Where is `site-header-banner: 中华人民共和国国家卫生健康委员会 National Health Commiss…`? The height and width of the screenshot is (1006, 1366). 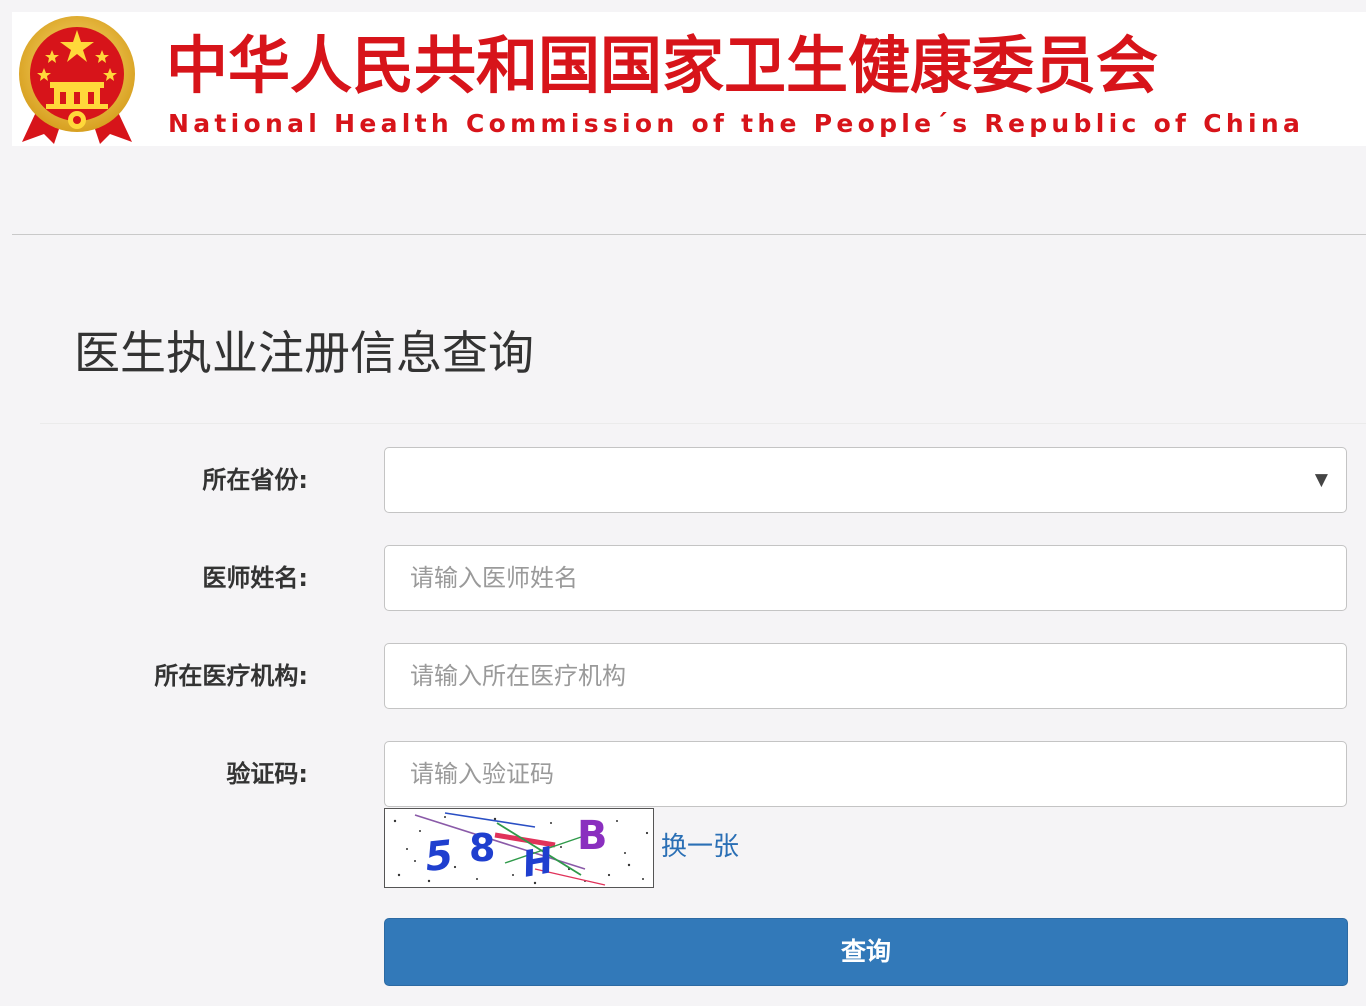 site-header-banner: 中华人民共和国国家卫生健康委员会 National Health Commiss… is located at coordinates (689, 79).